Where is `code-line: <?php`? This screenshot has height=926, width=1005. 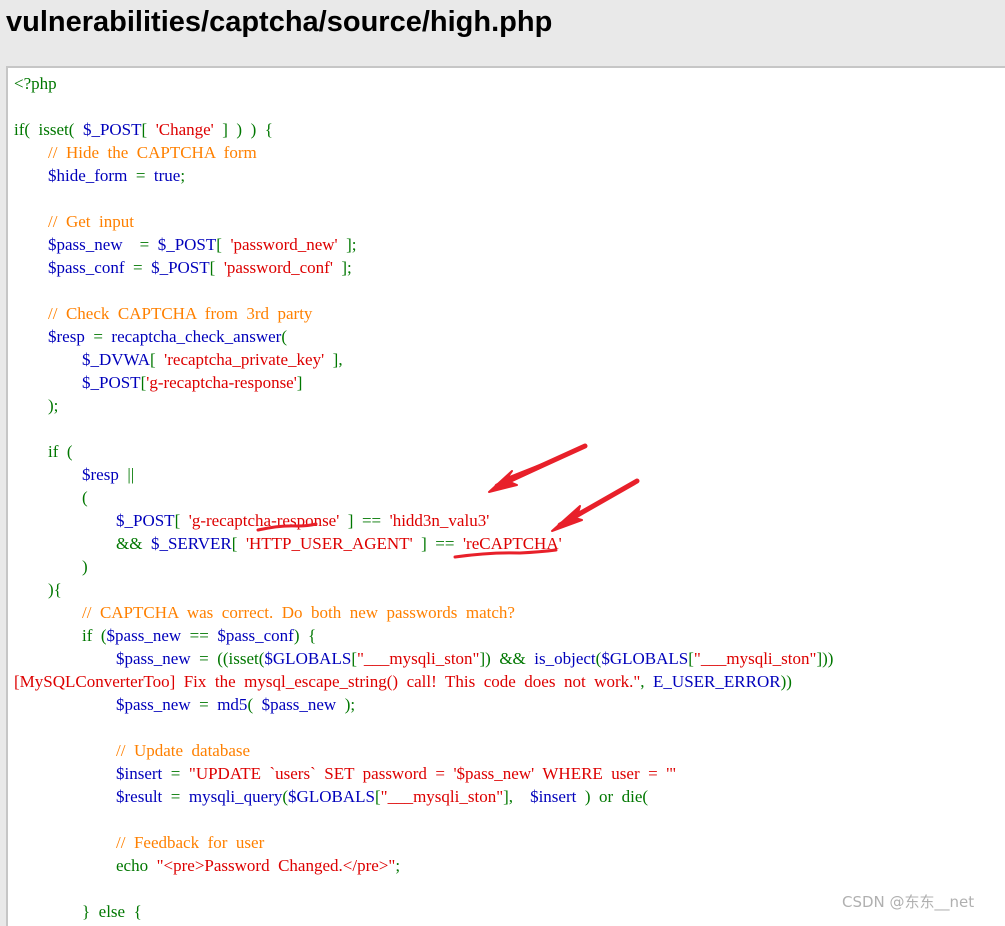 code-line: <?php is located at coordinates (35, 83).